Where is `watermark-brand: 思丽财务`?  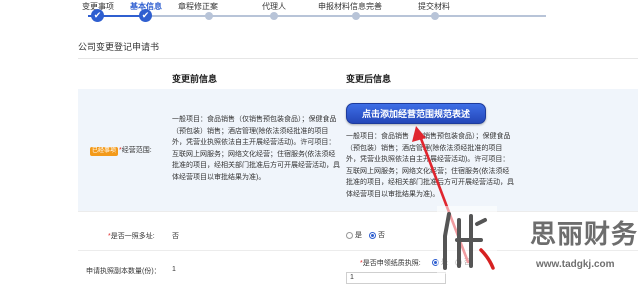
watermark-brand: 思丽财务 is located at coordinates (584, 235).